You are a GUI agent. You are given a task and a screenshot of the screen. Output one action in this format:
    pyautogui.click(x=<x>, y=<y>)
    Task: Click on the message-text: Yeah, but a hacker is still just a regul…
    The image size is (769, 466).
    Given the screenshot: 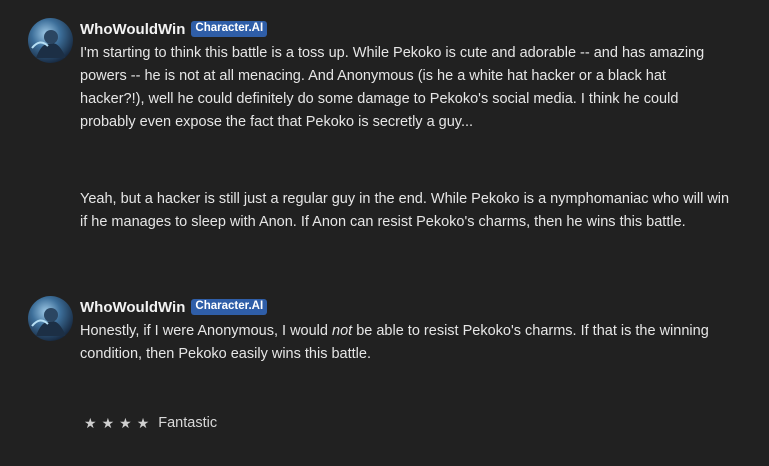 What is the action you would take?
    pyautogui.click(x=405, y=211)
    